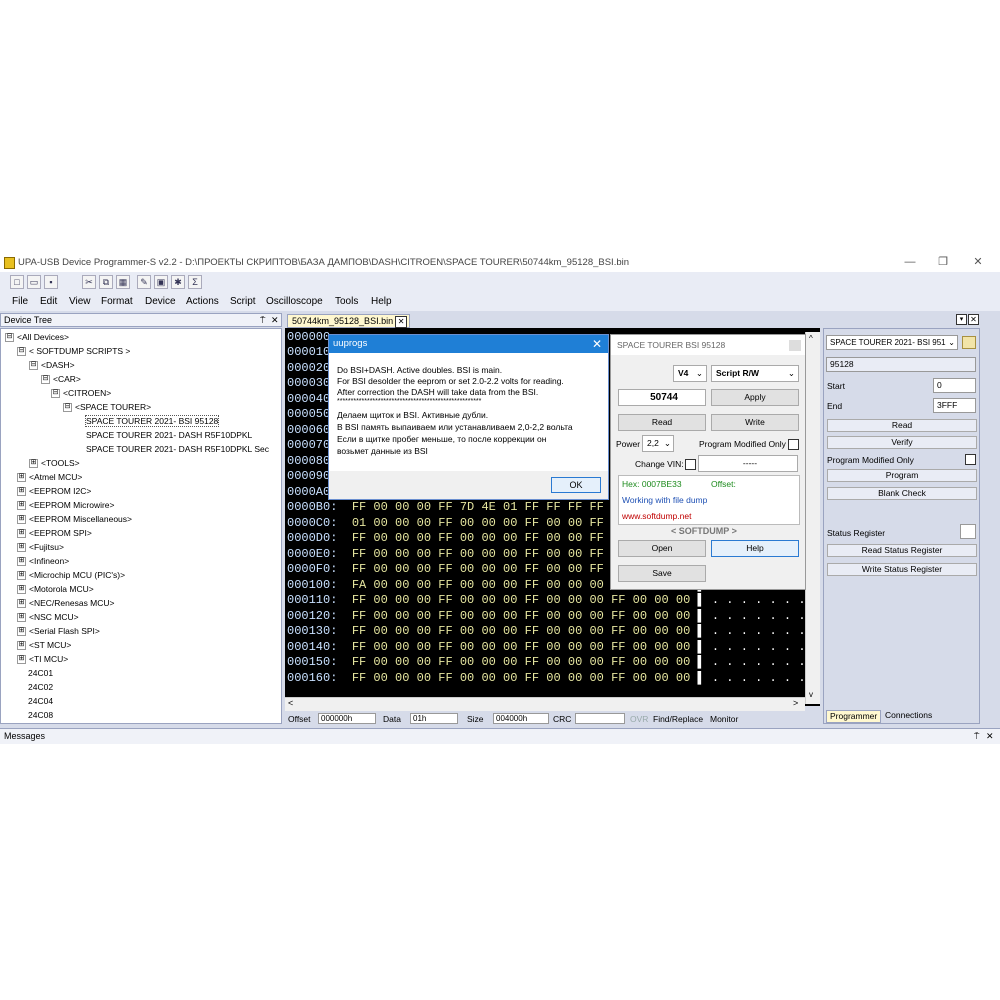 The image size is (1000, 1000). What do you see at coordinates (43, 561) in the screenshot?
I see `tree-node: ⊞ <Infineon>` at bounding box center [43, 561].